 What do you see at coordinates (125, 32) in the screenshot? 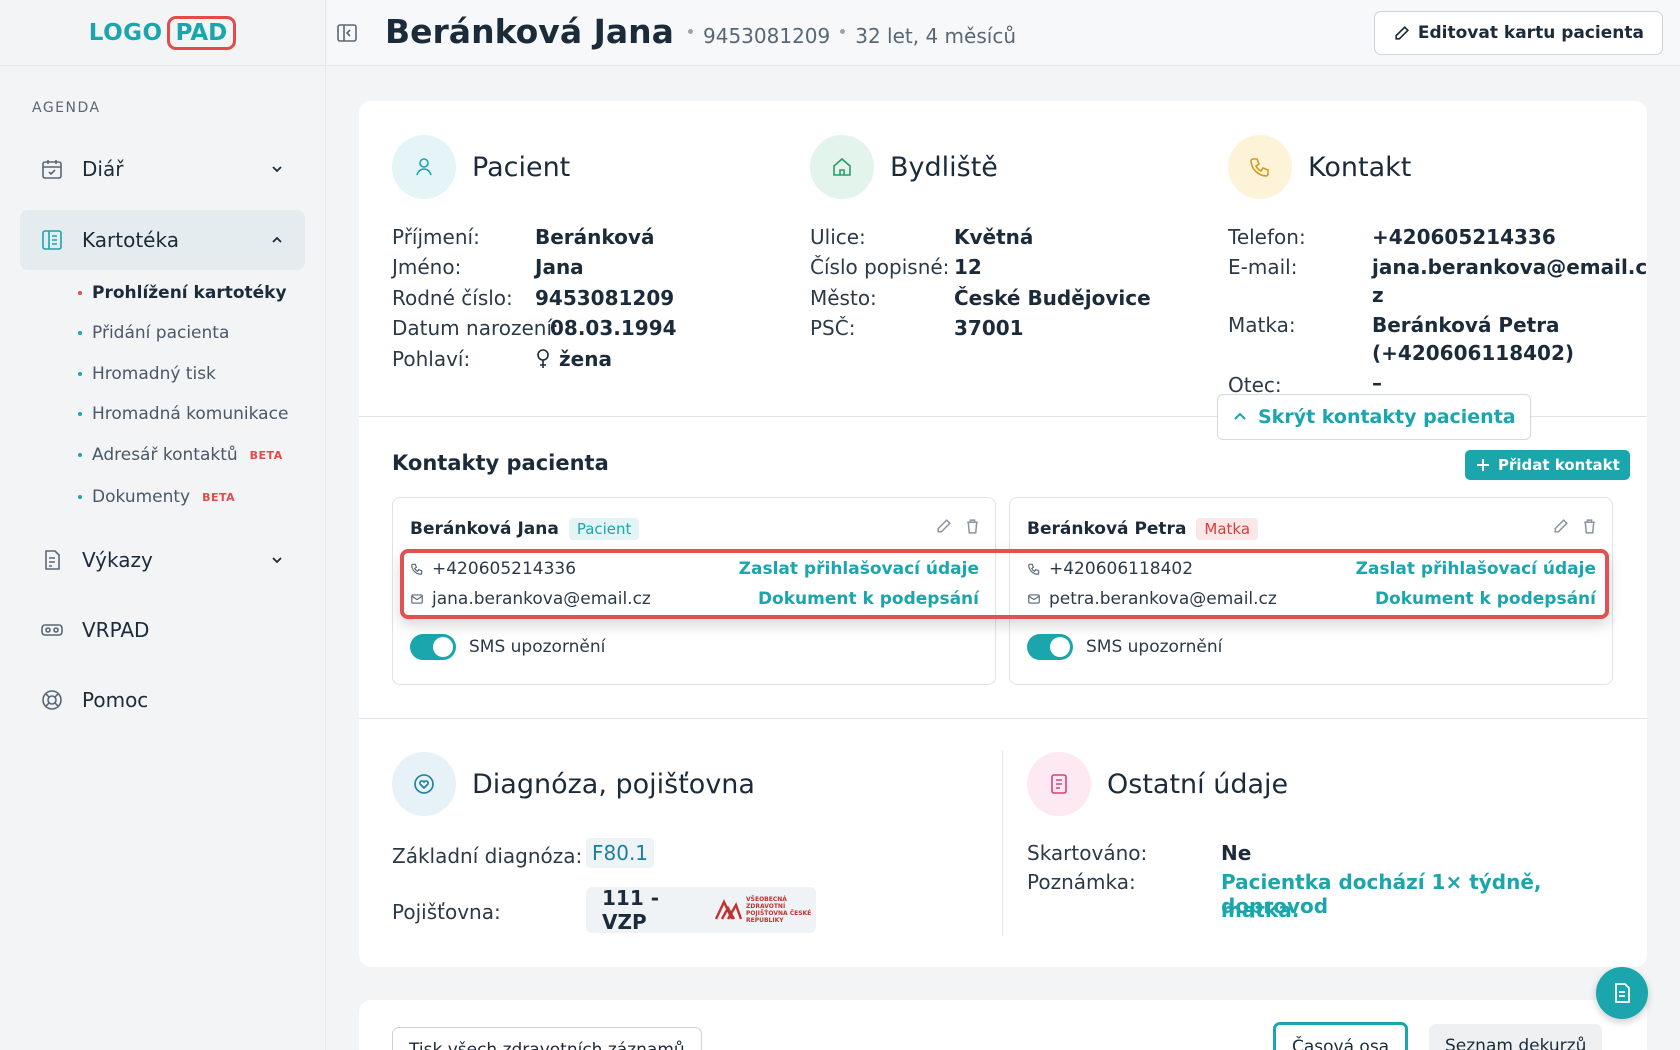
I see `logo-text-left: LOGO` at bounding box center [125, 32].